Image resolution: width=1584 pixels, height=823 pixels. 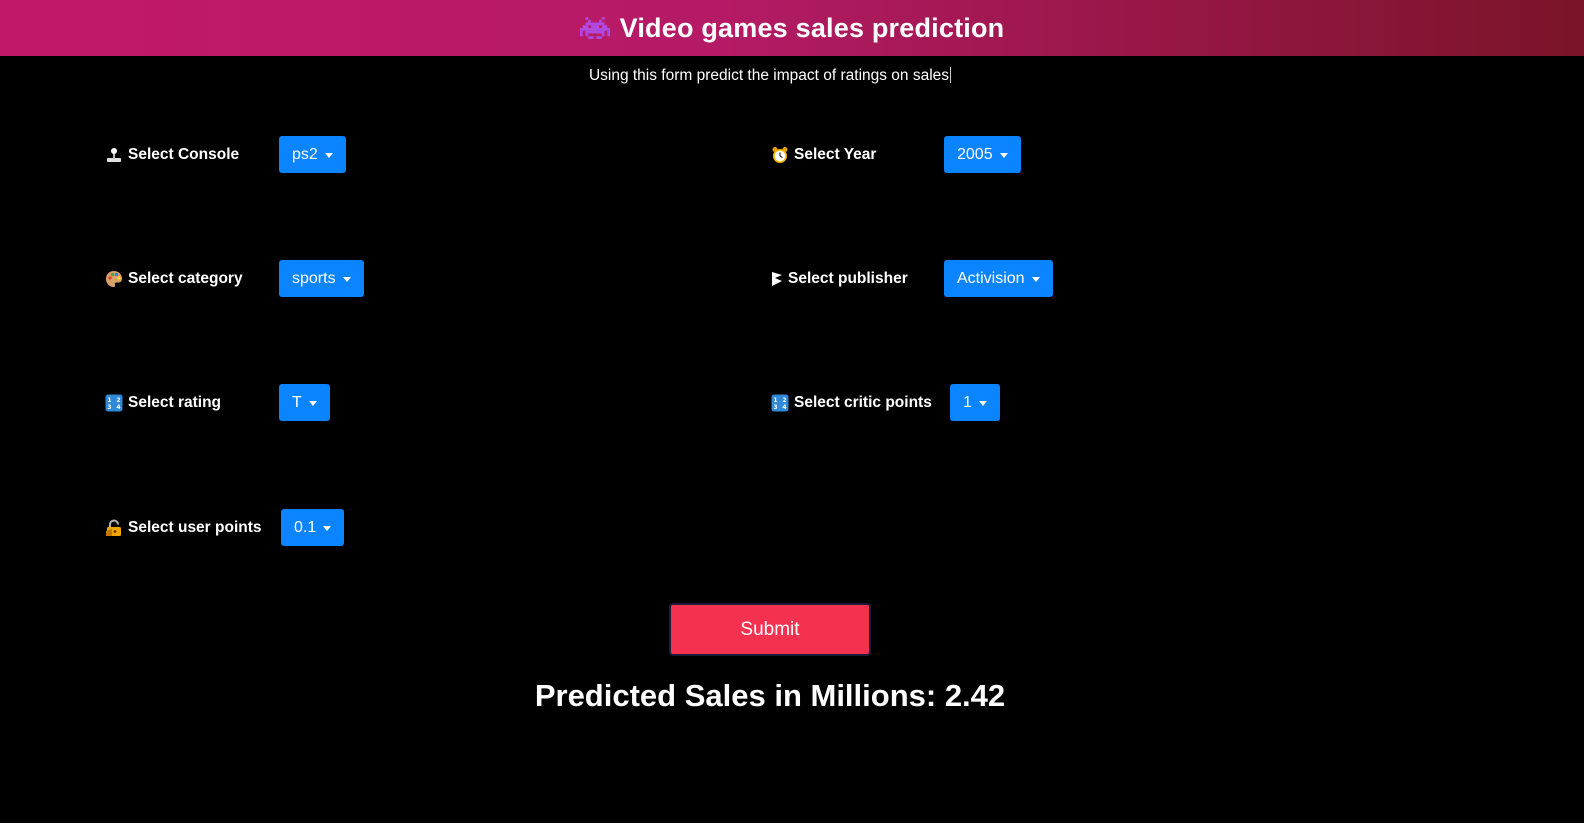 What do you see at coordinates (975, 402) in the screenshot?
I see `critic-points-dropdown: 1` at bounding box center [975, 402].